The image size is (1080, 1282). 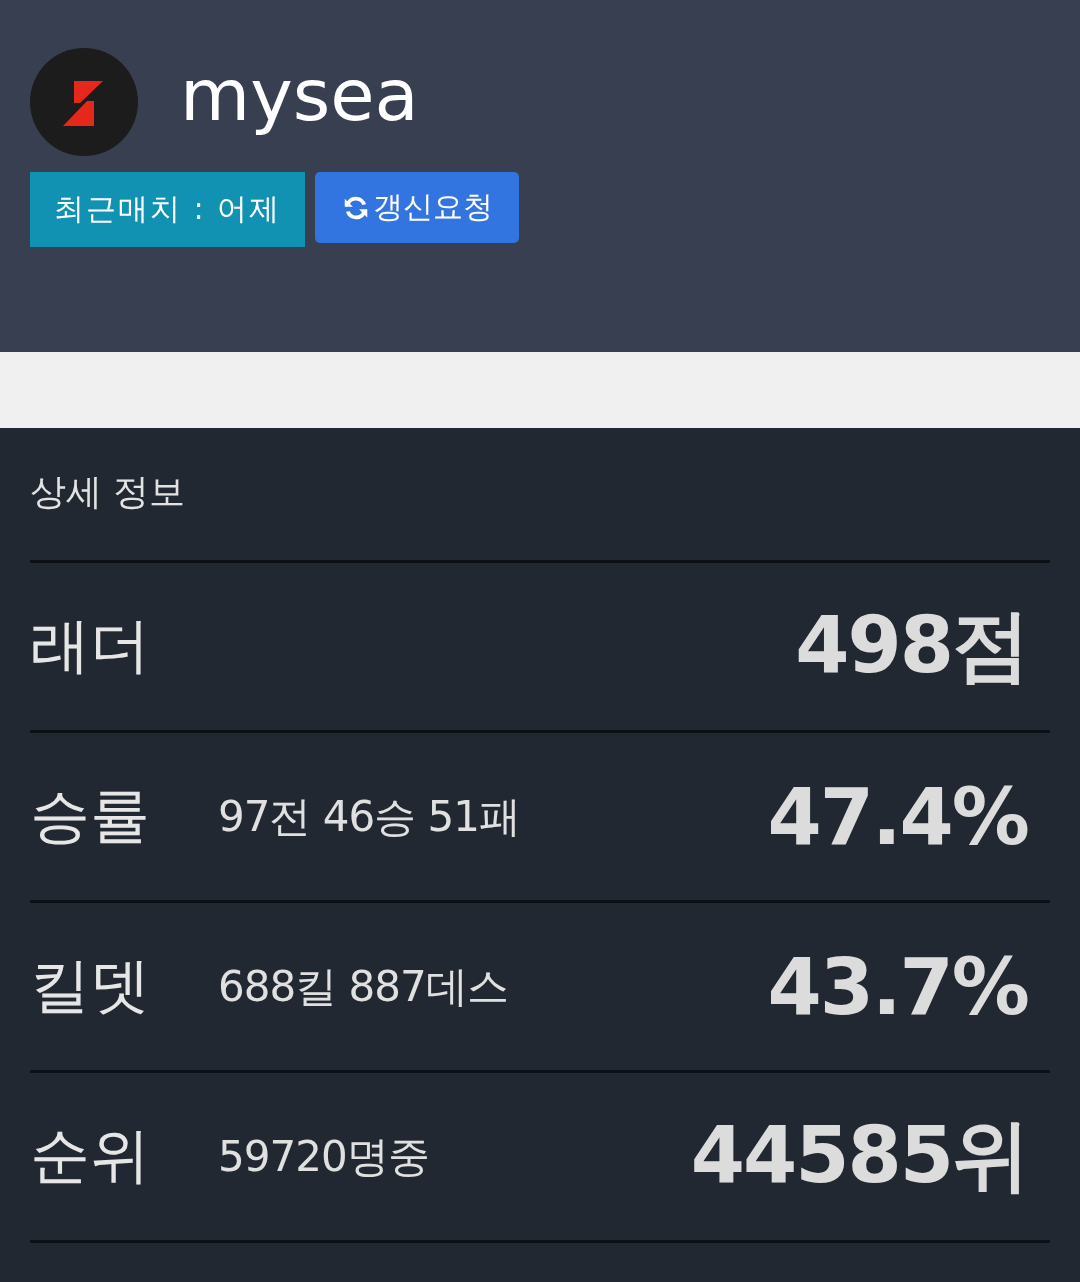 I want to click on section-title: 상세 정보, so click(x=108, y=492).